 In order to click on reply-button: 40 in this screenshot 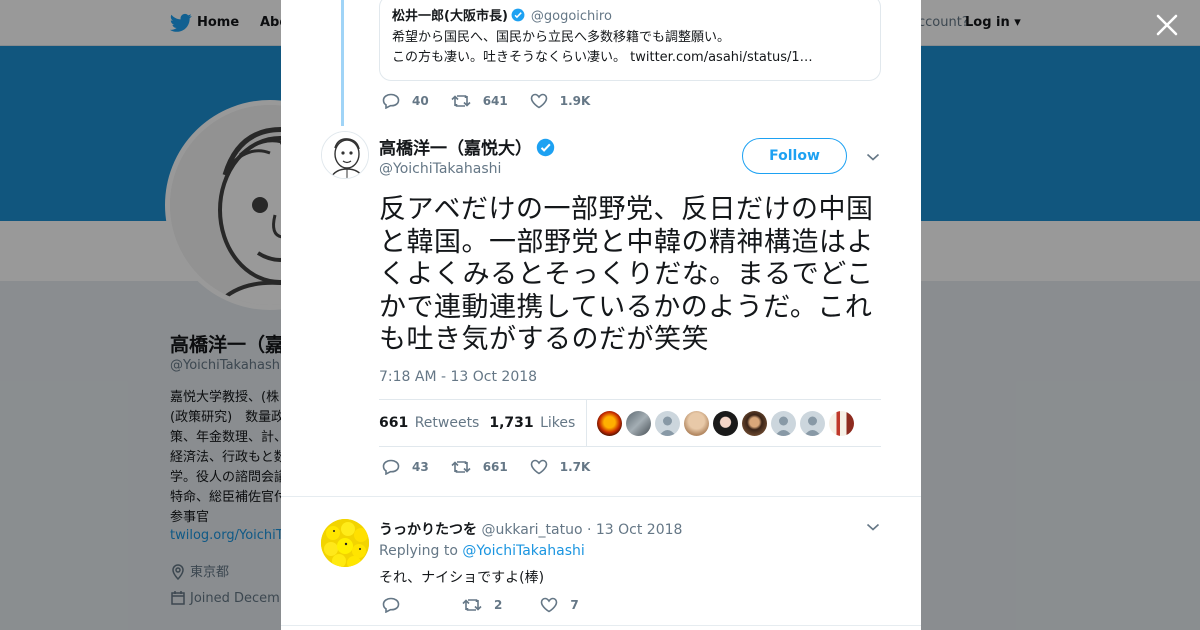, I will do `click(405, 101)`.